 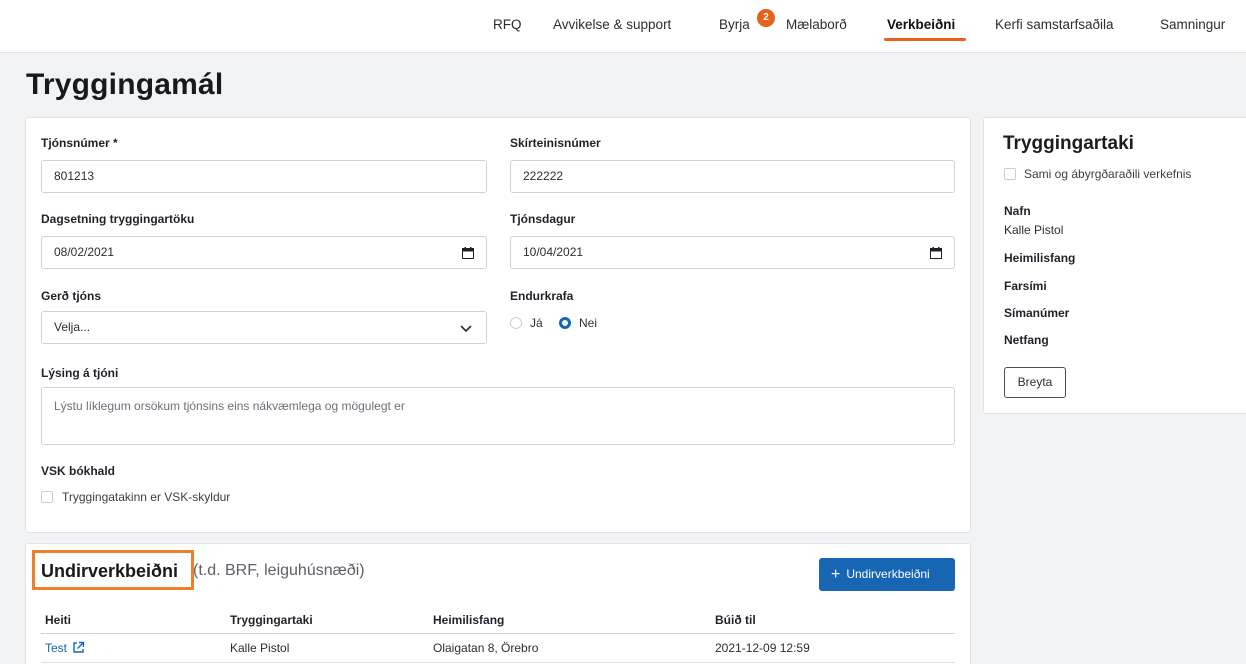 I want to click on insured-name-label: Nafn, so click(x=1017, y=211).